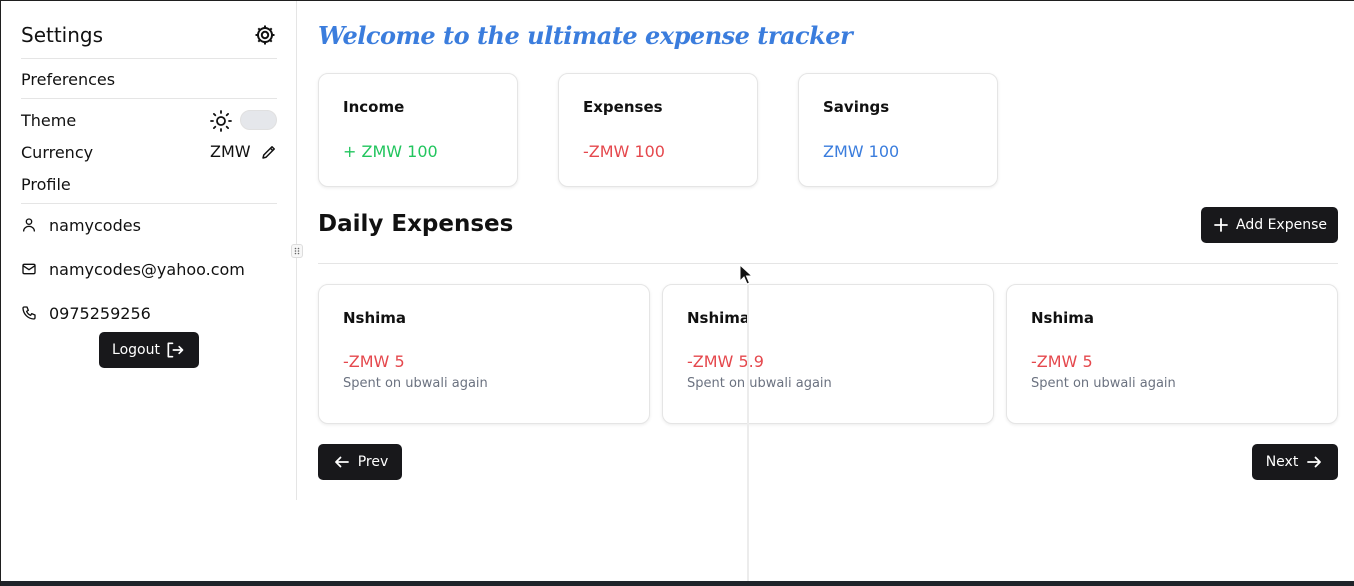  Describe the element at coordinates (49, 120) in the screenshot. I see `theme-label: Theme` at that location.